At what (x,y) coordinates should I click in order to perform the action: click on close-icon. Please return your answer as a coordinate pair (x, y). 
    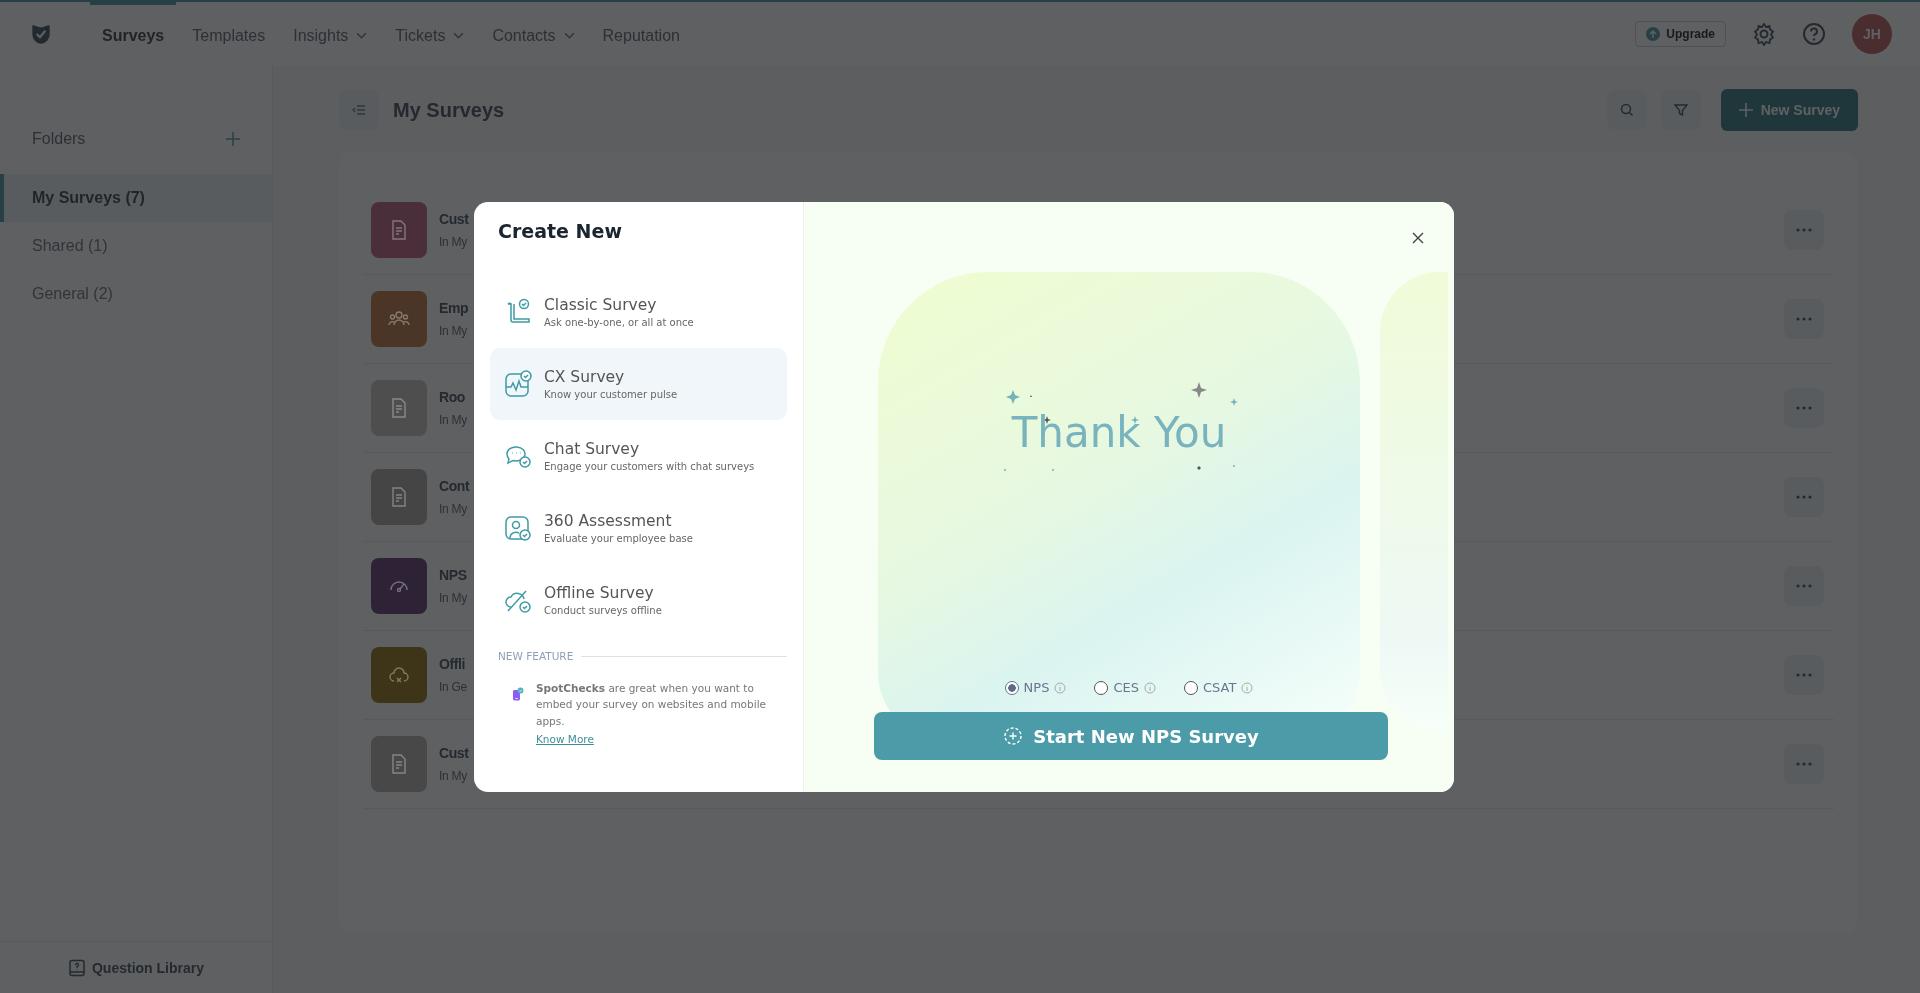
    Looking at the image, I should click on (1418, 238).